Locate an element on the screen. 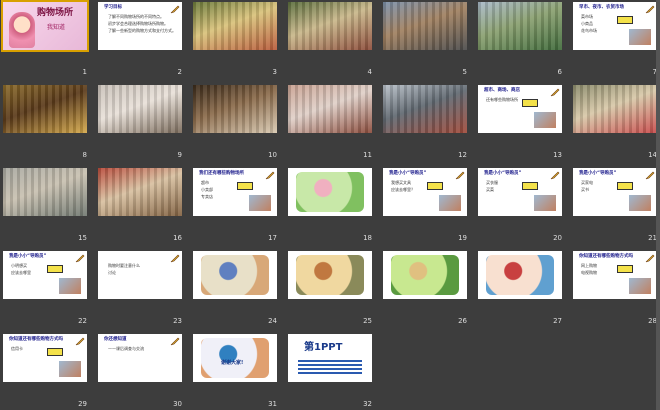  slide-thumbnail: 购物场所 我知道 is located at coordinates (45, 26).